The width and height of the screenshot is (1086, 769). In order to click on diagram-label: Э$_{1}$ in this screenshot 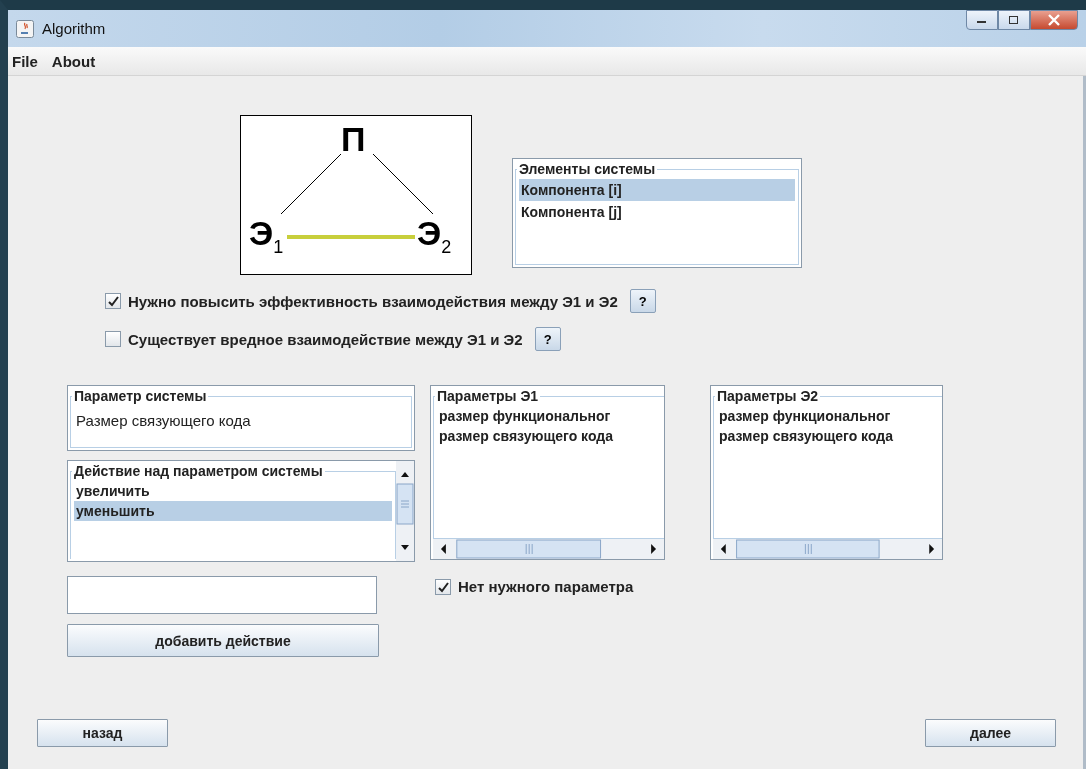, I will do `click(266, 236)`.